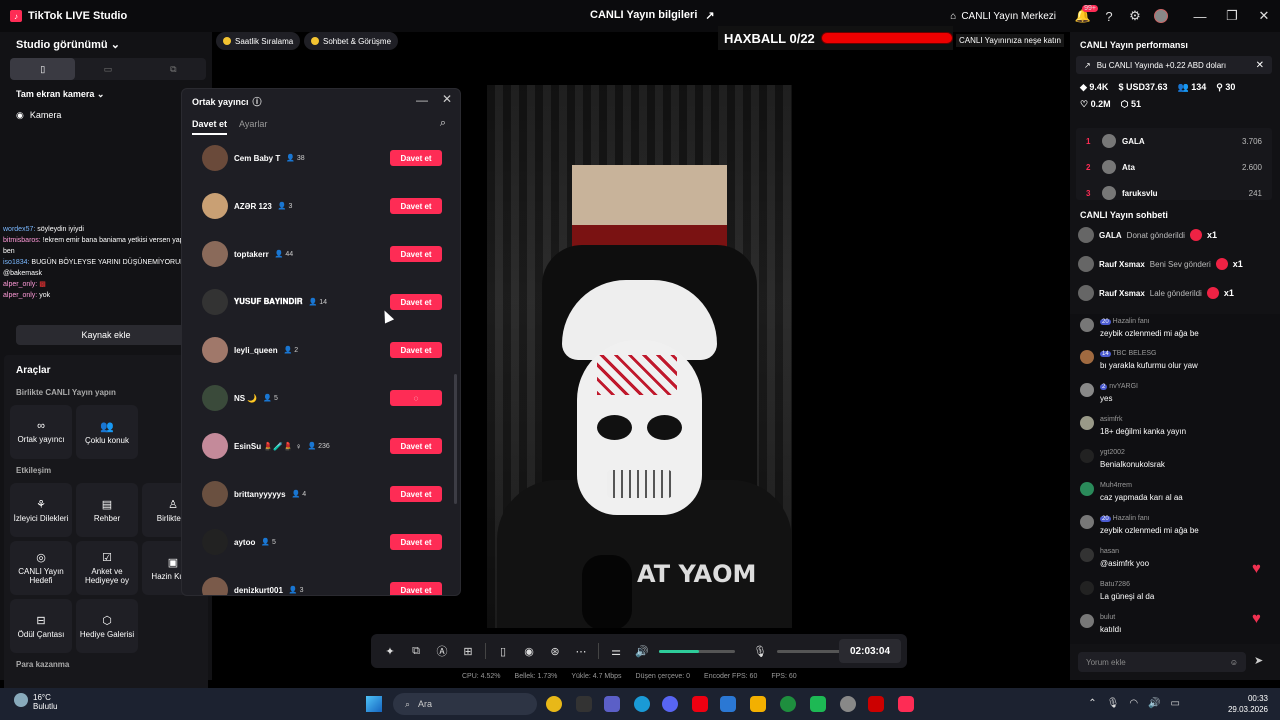 The height and width of the screenshot is (720, 1280). I want to click on record-icon: ◉, so click(529, 651).